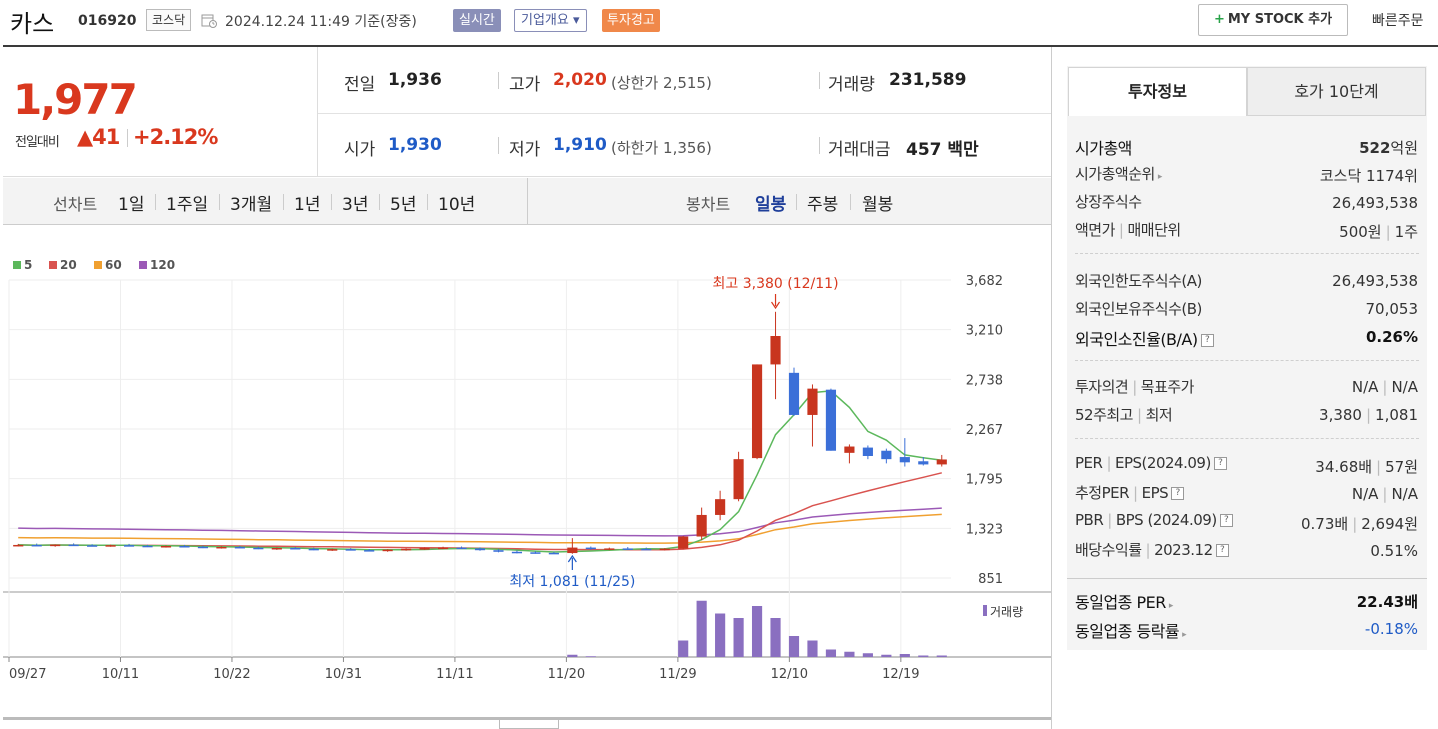  I want to click on quick-order-link: 빠른주문, so click(1398, 20).